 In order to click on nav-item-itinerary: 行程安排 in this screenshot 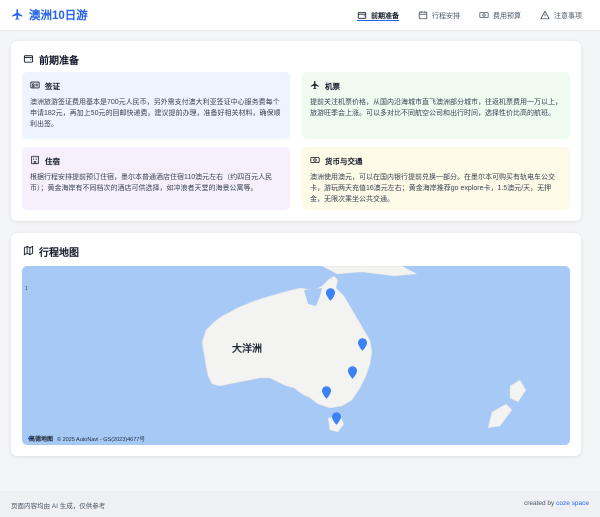, I will do `click(439, 15)`.